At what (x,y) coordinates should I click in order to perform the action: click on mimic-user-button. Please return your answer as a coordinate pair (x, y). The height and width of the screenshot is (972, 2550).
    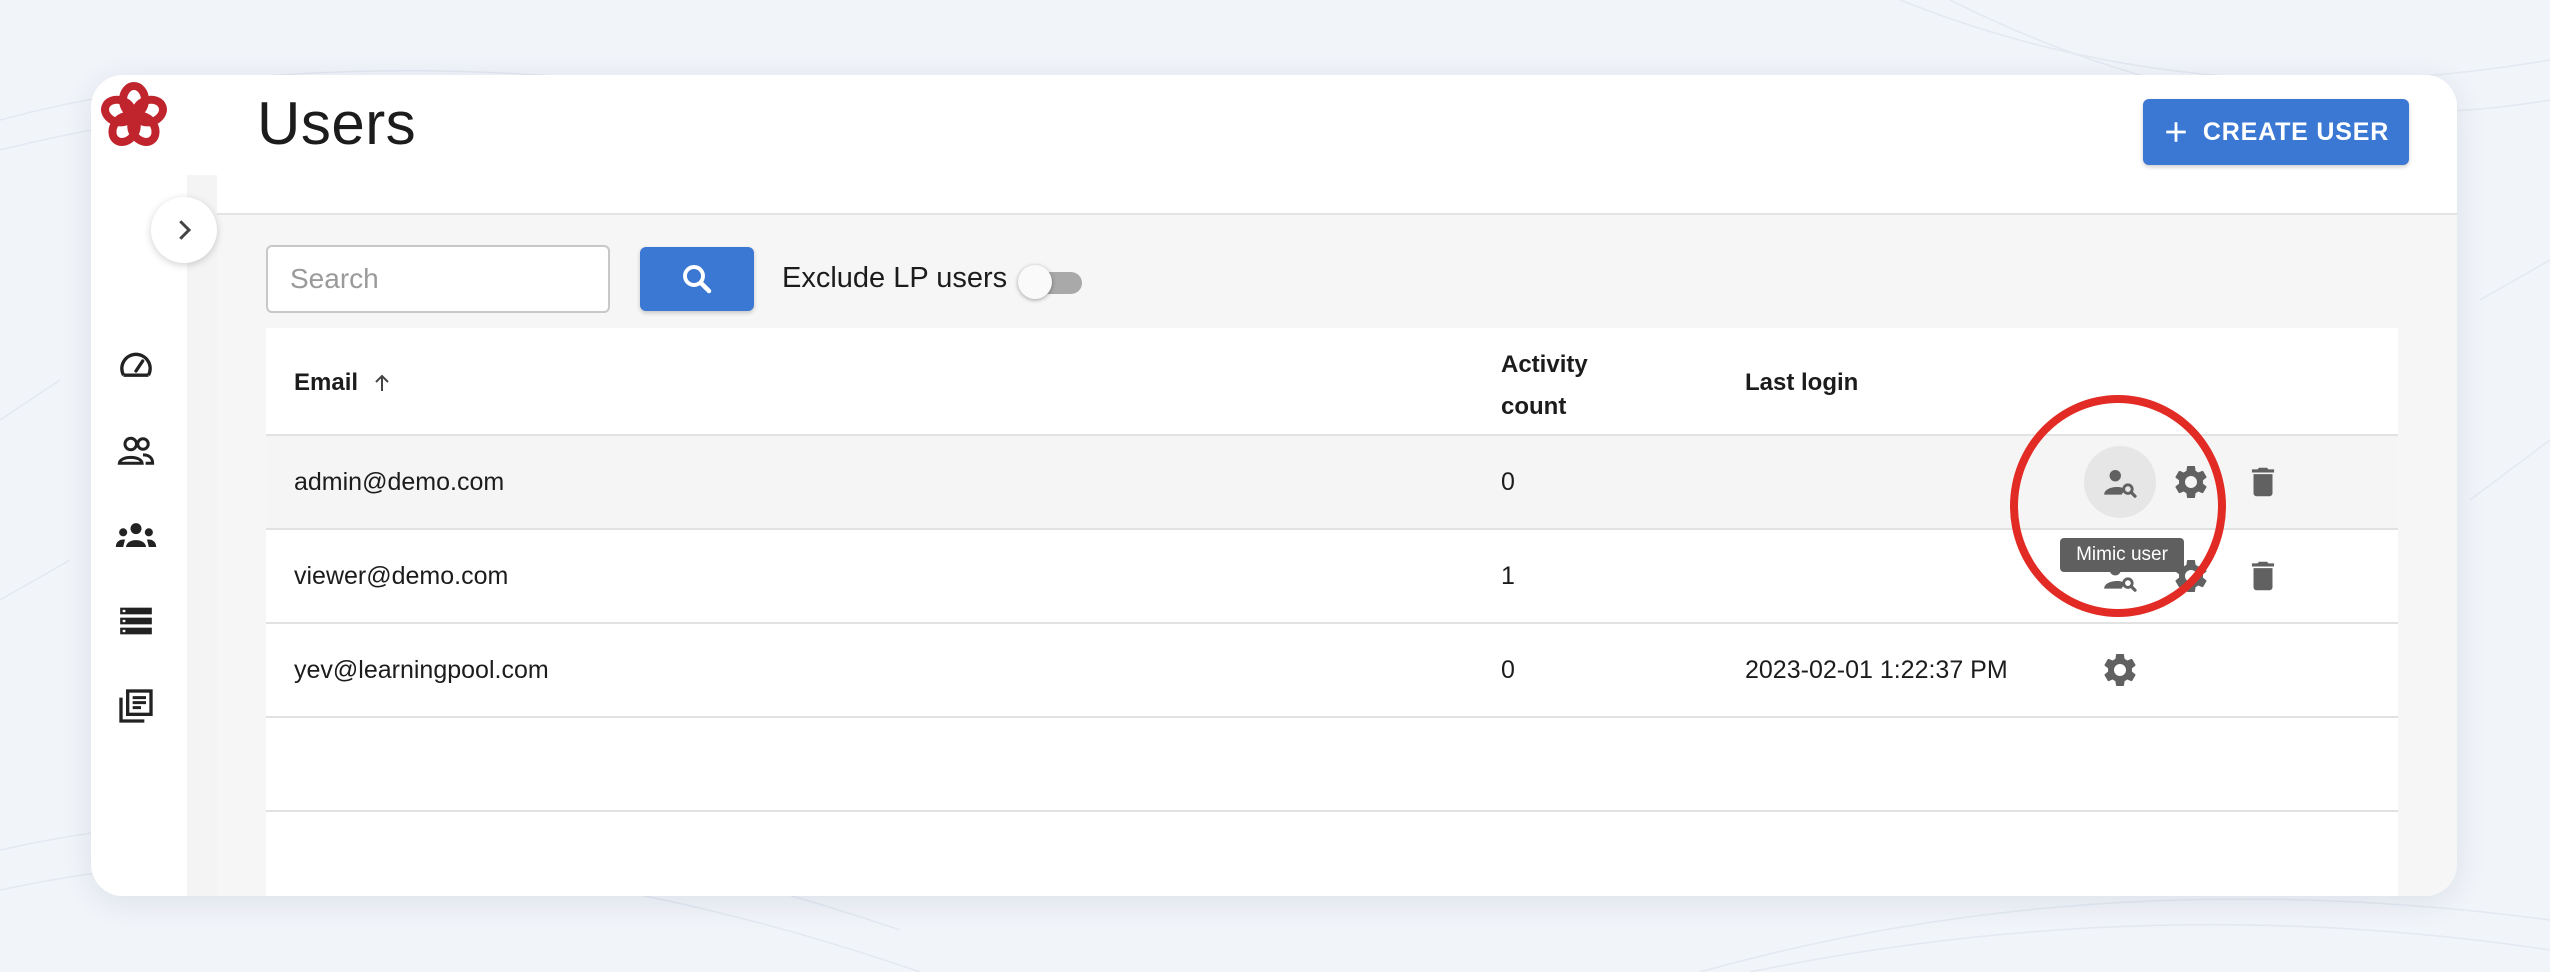
    Looking at the image, I should click on (2120, 482).